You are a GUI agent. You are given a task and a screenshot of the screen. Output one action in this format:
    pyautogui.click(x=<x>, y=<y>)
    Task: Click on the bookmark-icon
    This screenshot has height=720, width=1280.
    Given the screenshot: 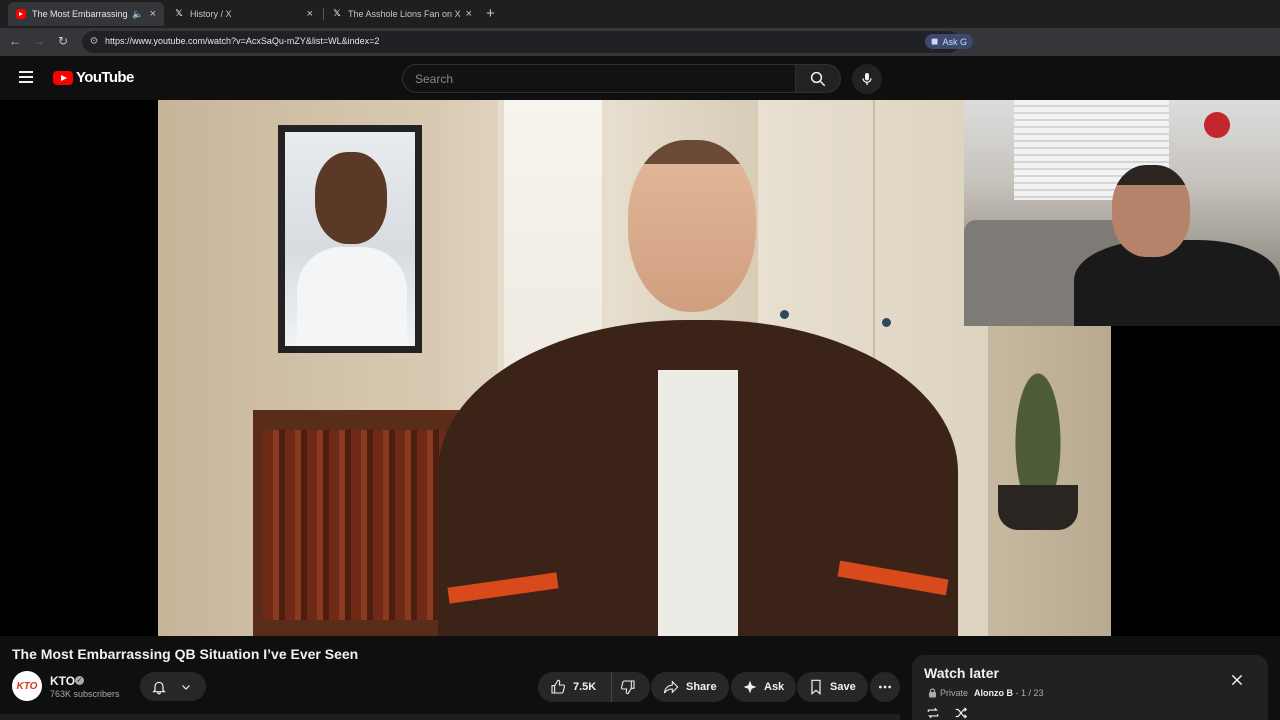 What is the action you would take?
    pyautogui.click(x=816, y=687)
    